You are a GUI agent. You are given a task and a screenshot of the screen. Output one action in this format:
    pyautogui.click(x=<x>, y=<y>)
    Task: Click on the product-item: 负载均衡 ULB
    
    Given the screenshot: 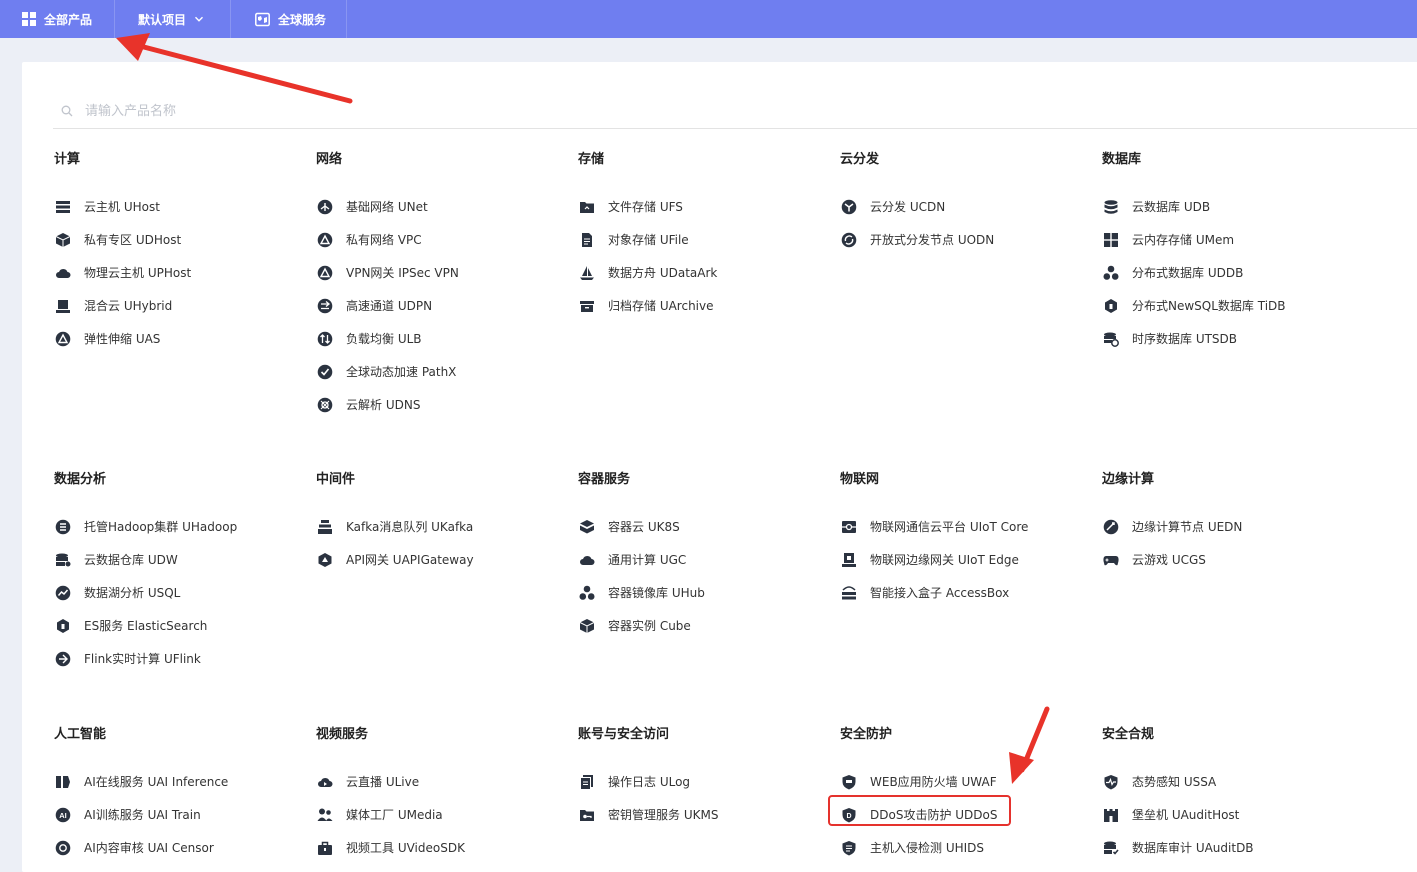 What is the action you would take?
    pyautogui.click(x=441, y=338)
    